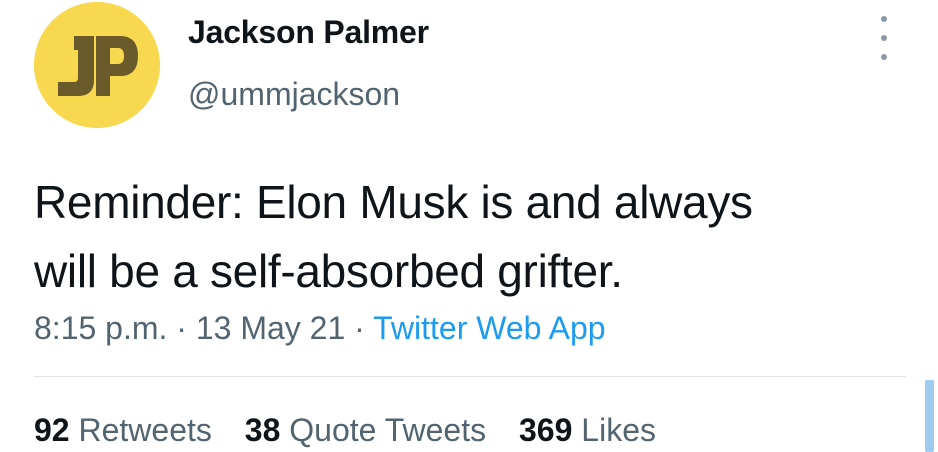  Describe the element at coordinates (145, 430) in the screenshot. I see `retweets-label: Retweets` at that location.